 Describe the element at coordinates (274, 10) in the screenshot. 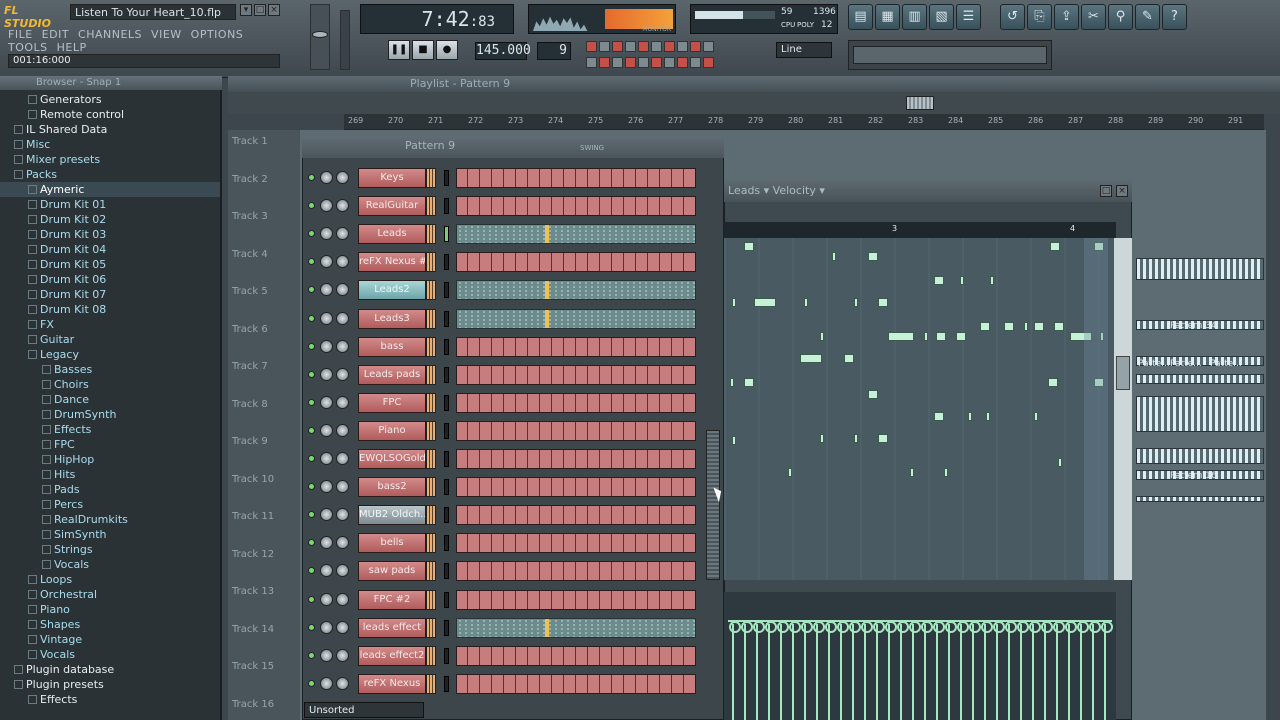

I see `close-button: ×` at that location.